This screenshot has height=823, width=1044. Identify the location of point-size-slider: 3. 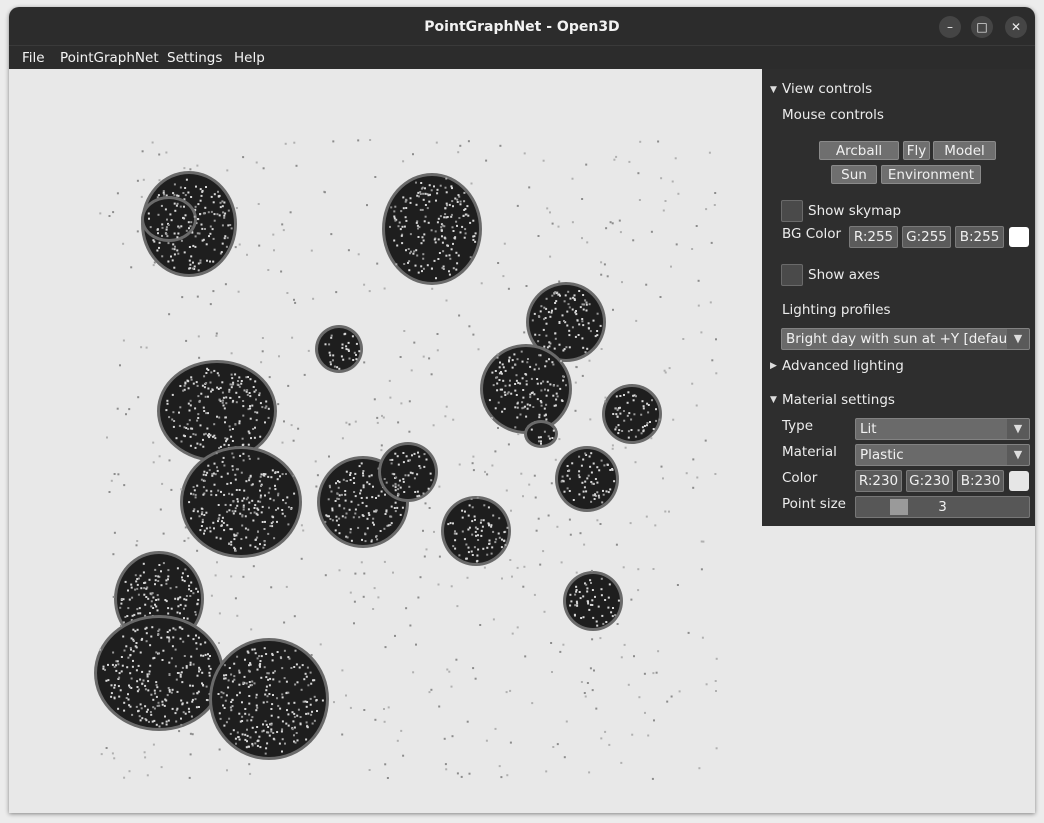
(942, 507).